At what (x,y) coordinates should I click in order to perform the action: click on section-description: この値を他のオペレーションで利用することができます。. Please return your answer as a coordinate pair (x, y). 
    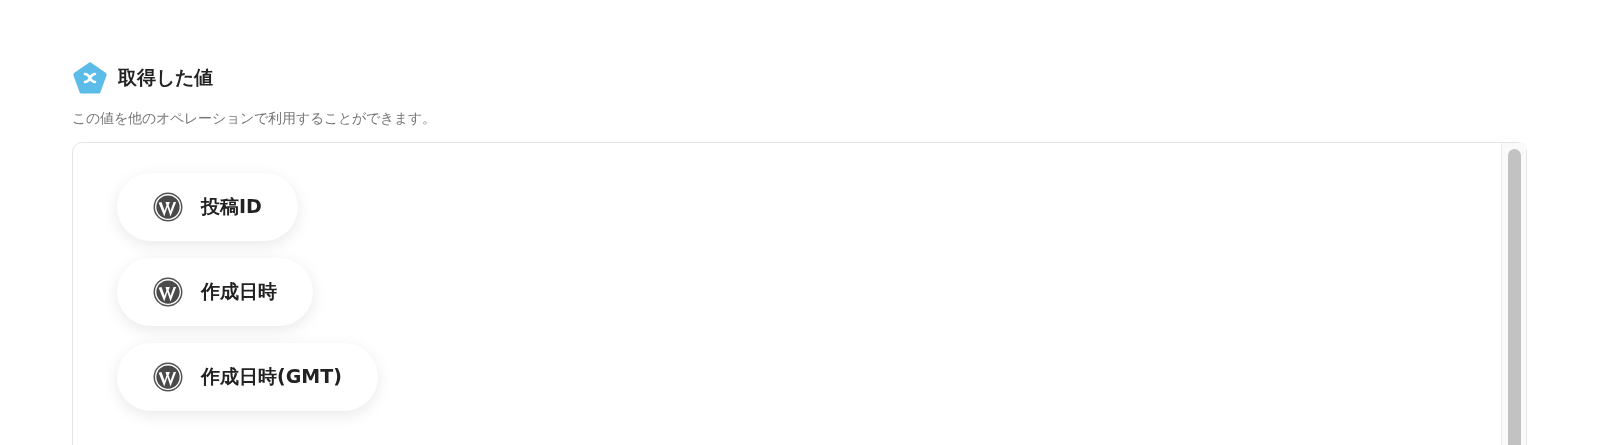
    Looking at the image, I should click on (254, 119).